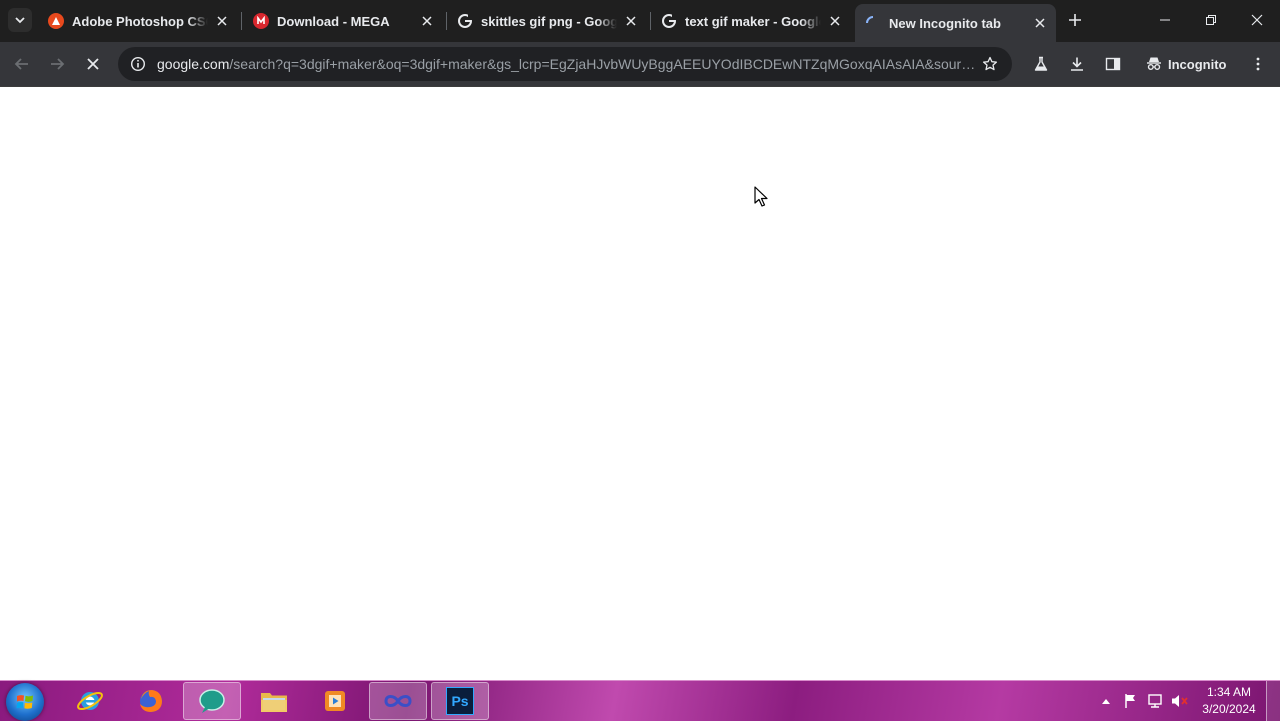 The width and height of the screenshot is (1280, 721). I want to click on system-clock: 1:34 AM 3/20/2024, so click(1229, 701).